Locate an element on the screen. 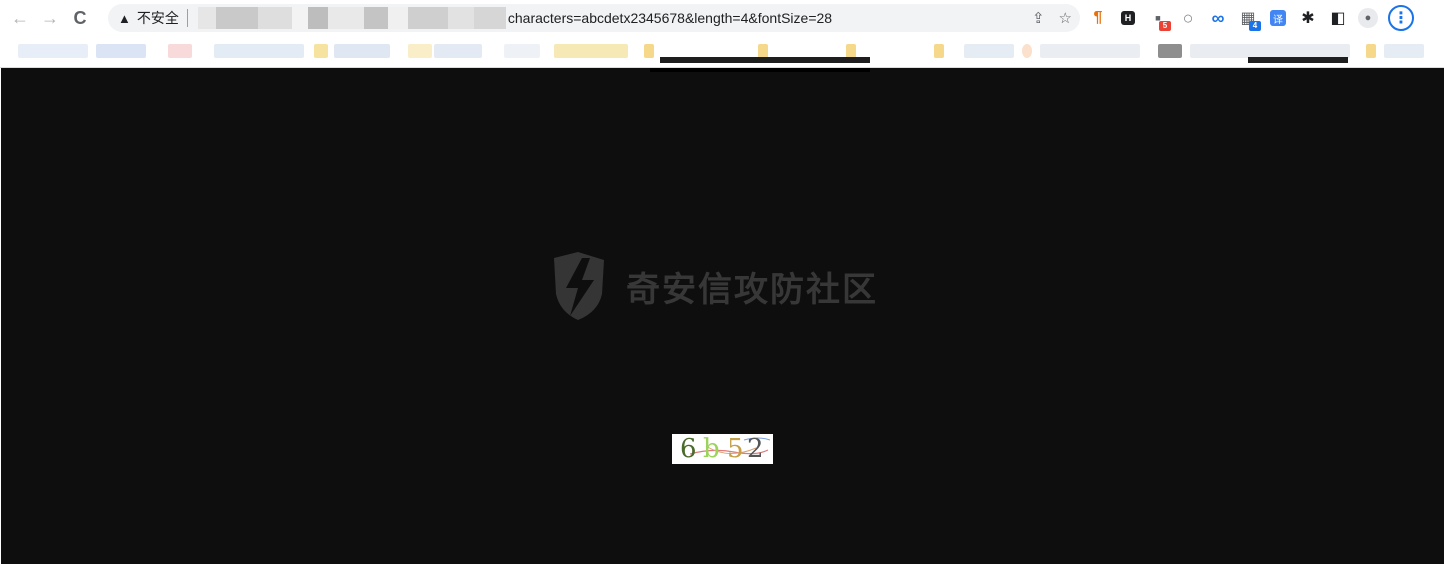  bookmark-star-icon: ☆ is located at coordinates (1065, 18).